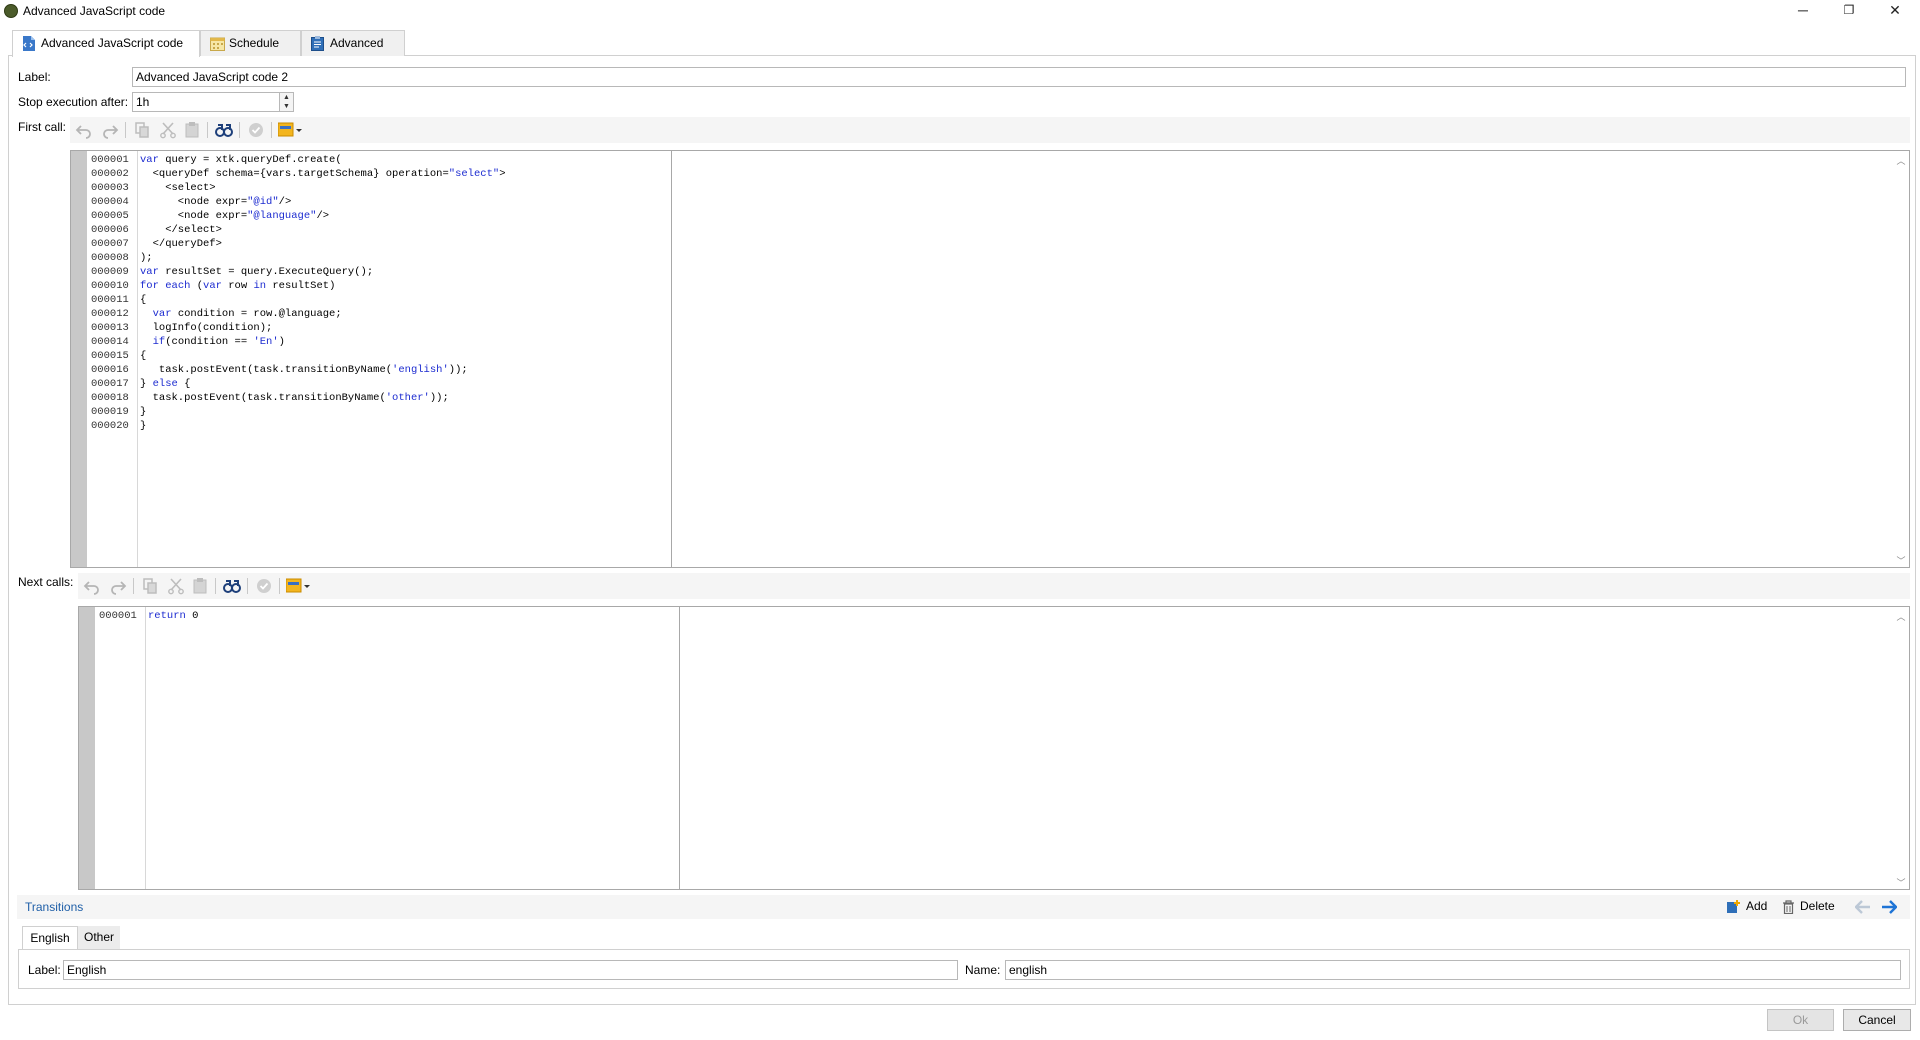 This screenshot has width=1920, height=1040. What do you see at coordinates (29, 43) in the screenshot?
I see `script-icon` at bounding box center [29, 43].